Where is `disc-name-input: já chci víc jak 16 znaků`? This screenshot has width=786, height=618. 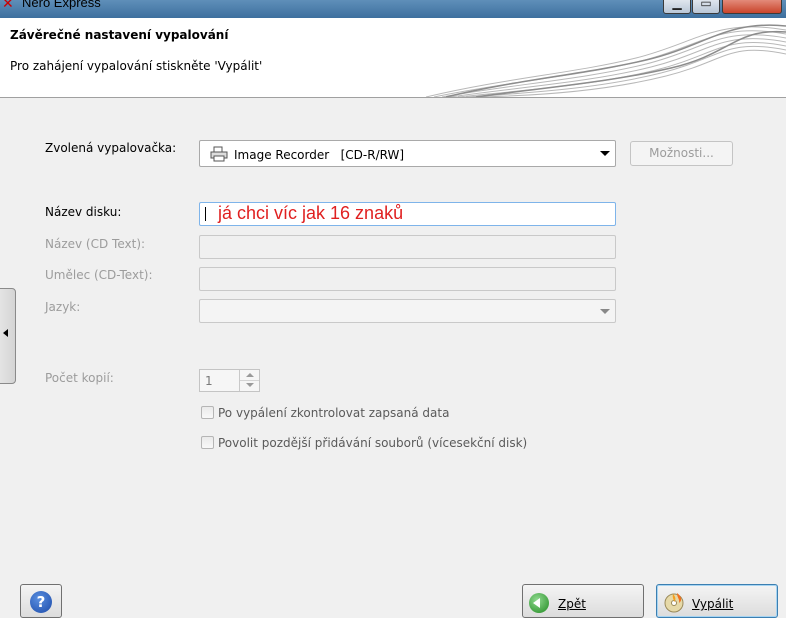
disc-name-input: já chci víc jak 16 znaků is located at coordinates (407, 214).